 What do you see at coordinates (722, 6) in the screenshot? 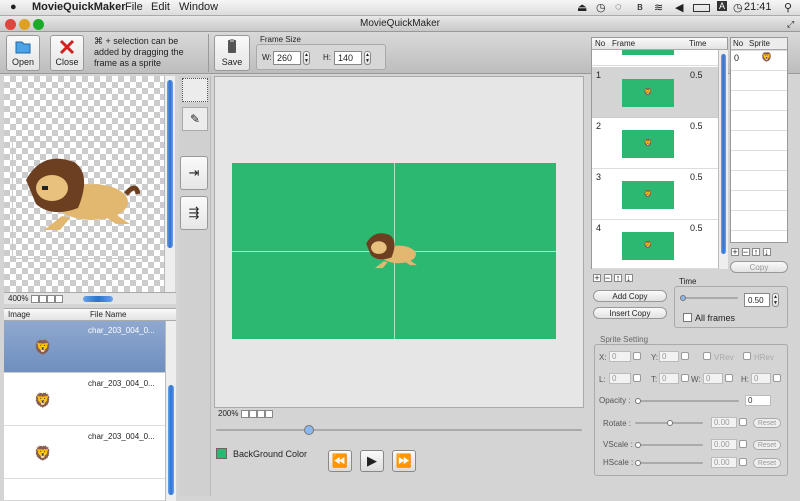
I see `input-source: A` at bounding box center [722, 6].